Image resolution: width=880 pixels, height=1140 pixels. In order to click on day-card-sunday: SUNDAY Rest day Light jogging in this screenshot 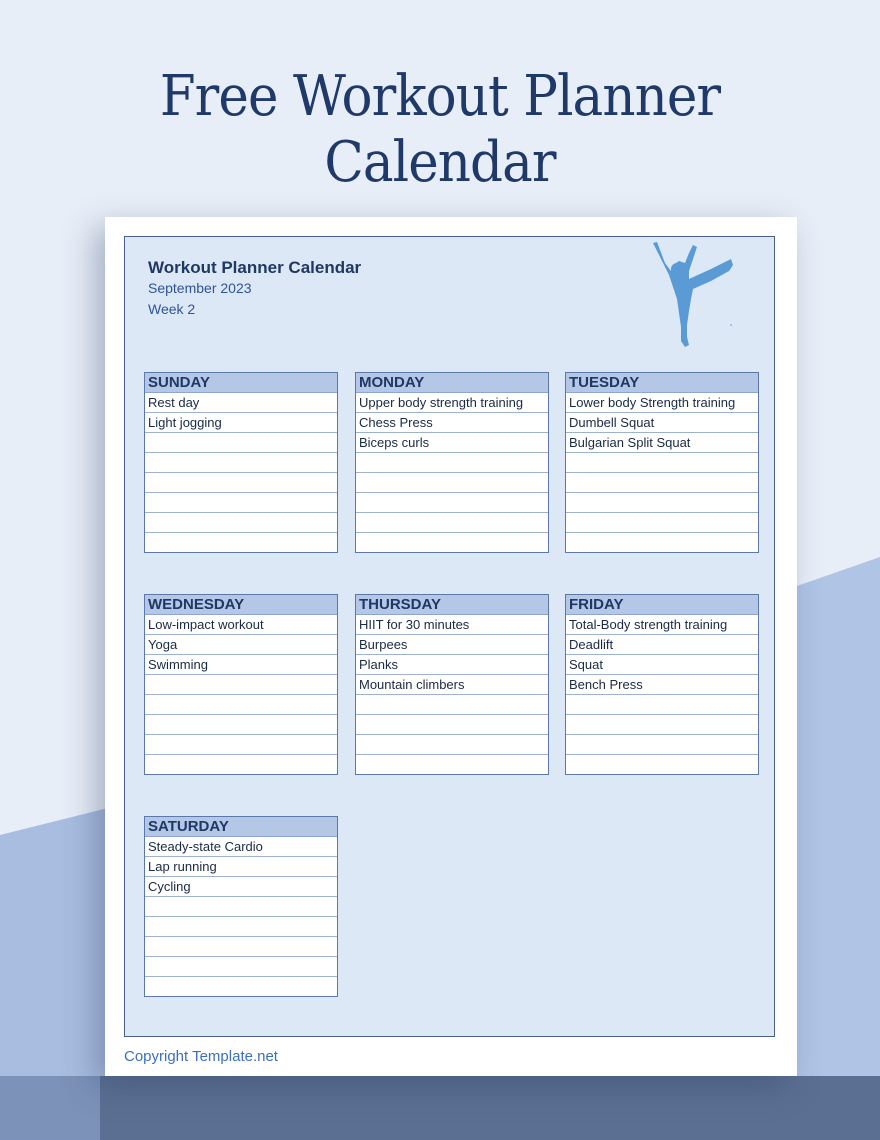, I will do `click(241, 462)`.